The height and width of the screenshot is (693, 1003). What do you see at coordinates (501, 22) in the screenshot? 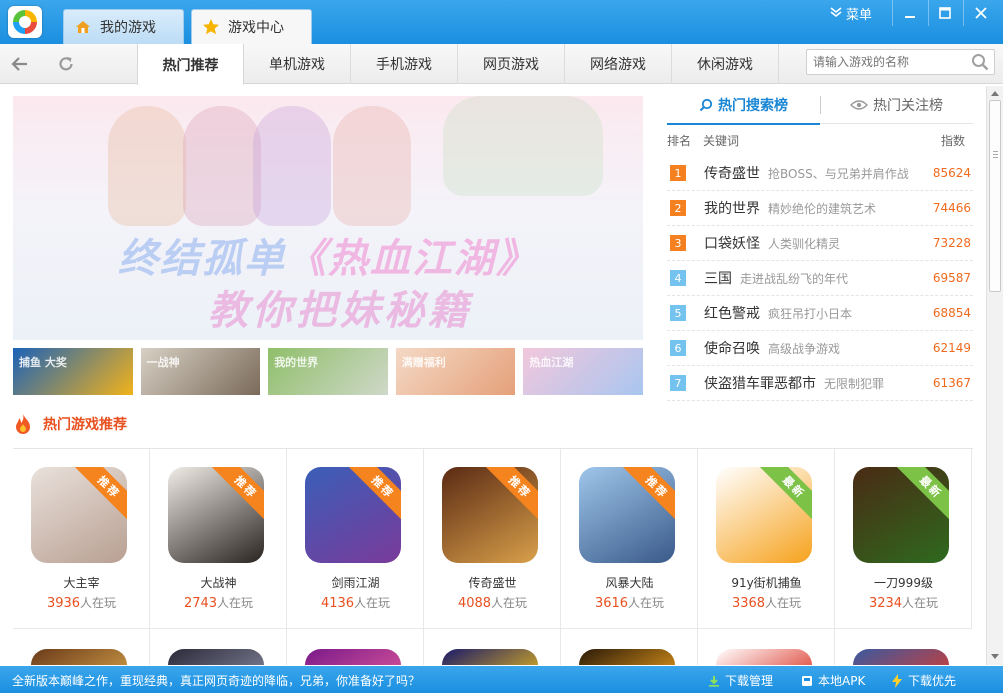
I see `title-bar: 我的游戏 游戏中心 菜单` at bounding box center [501, 22].